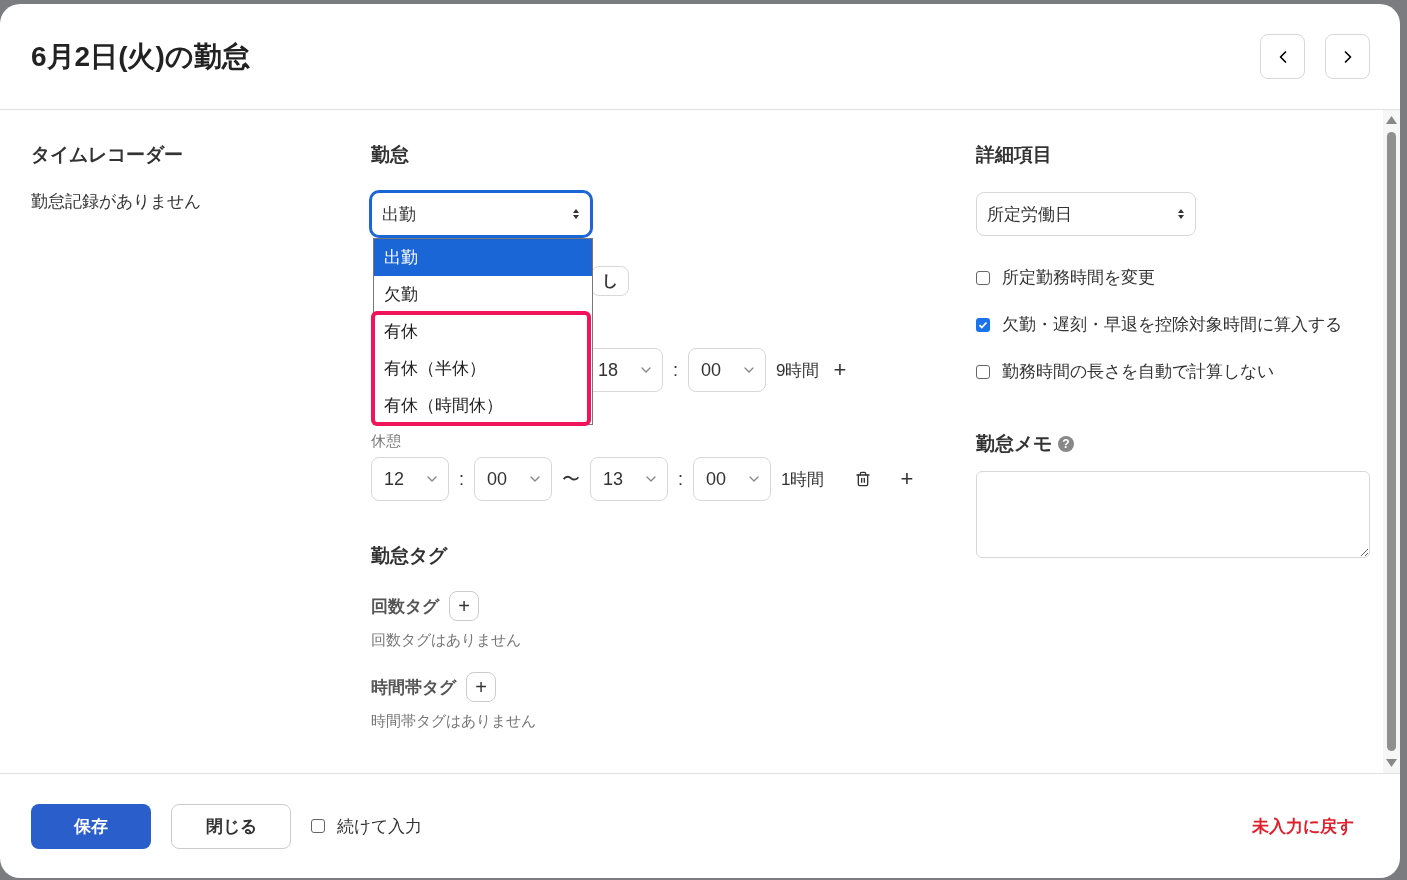  Describe the element at coordinates (231, 826) in the screenshot. I see `close-button: 閉じる` at that location.